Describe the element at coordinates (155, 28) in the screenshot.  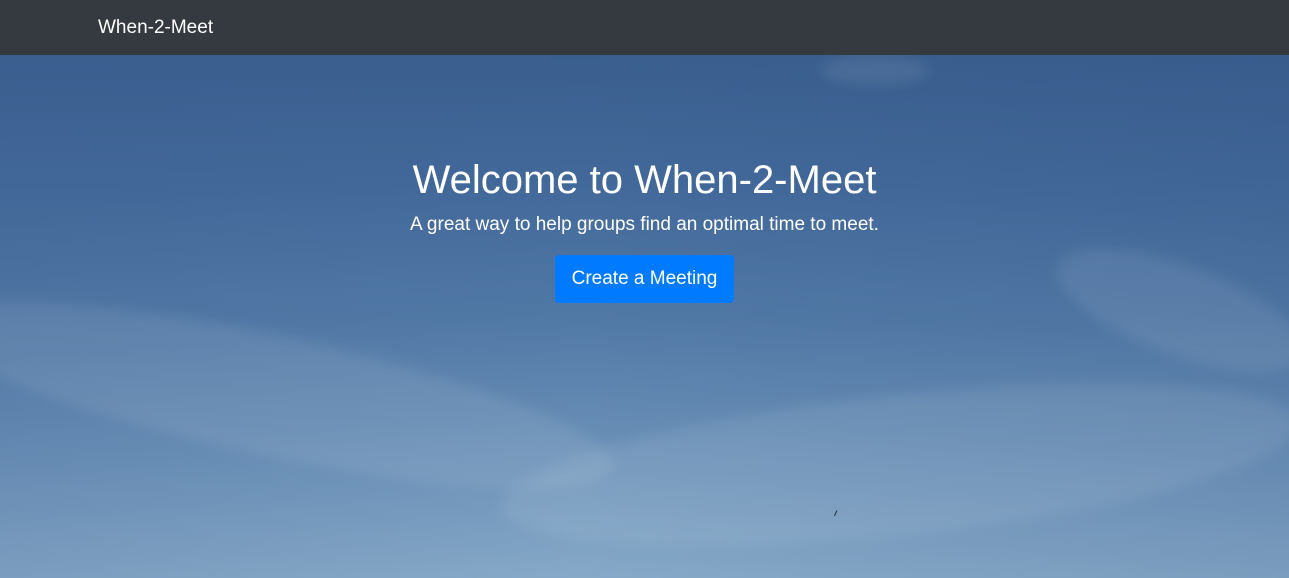
I see `brand-link: When-2-Meet` at that location.